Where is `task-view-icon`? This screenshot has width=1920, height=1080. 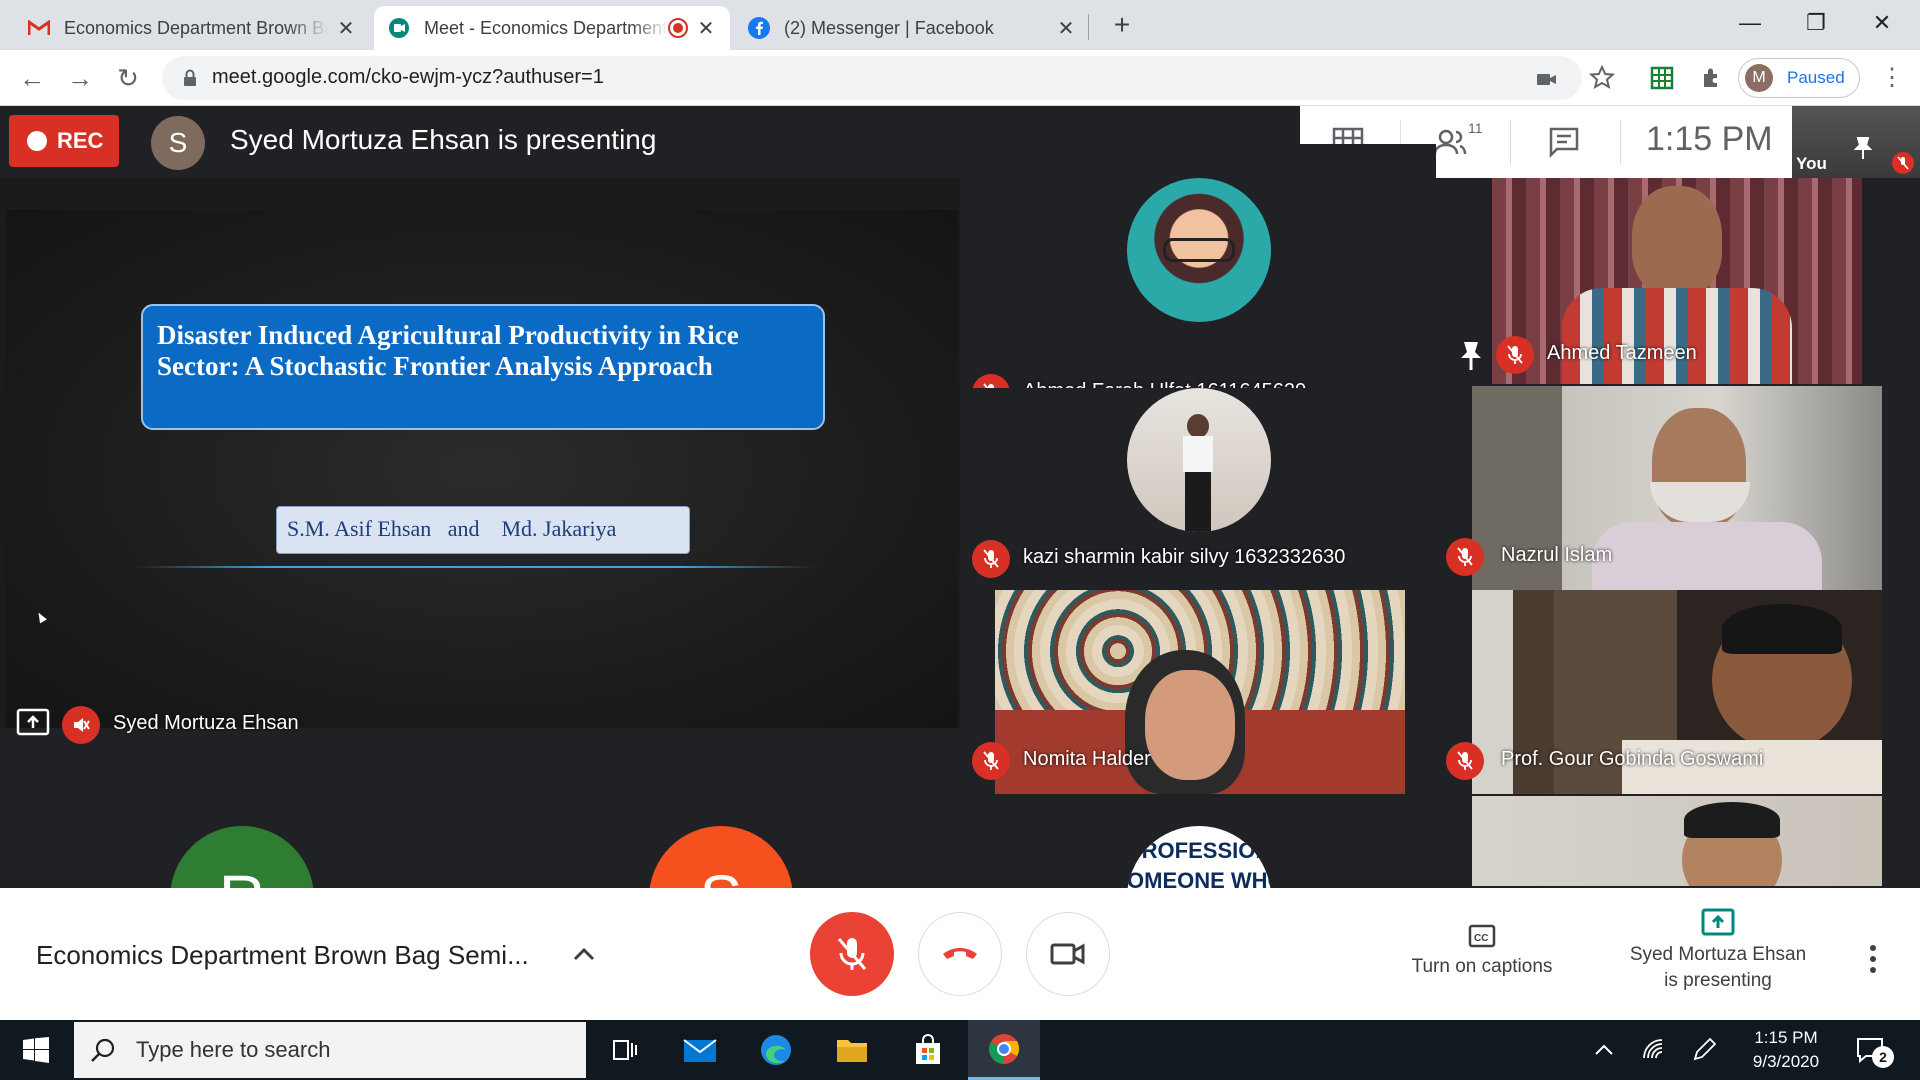 task-view-icon is located at coordinates (625, 1050).